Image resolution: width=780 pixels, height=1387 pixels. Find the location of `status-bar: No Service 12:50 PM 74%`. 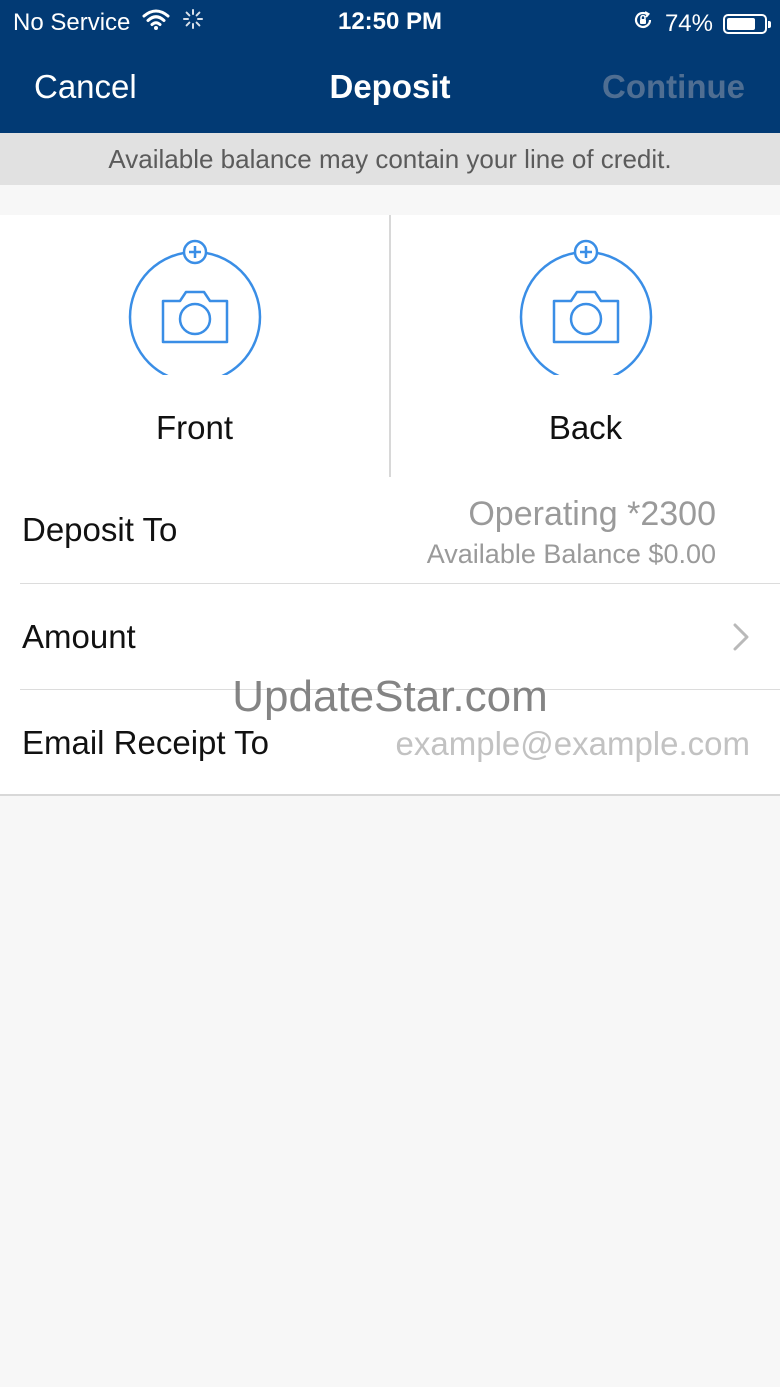

status-bar: No Service 12:50 PM 74% is located at coordinates (390, 22).